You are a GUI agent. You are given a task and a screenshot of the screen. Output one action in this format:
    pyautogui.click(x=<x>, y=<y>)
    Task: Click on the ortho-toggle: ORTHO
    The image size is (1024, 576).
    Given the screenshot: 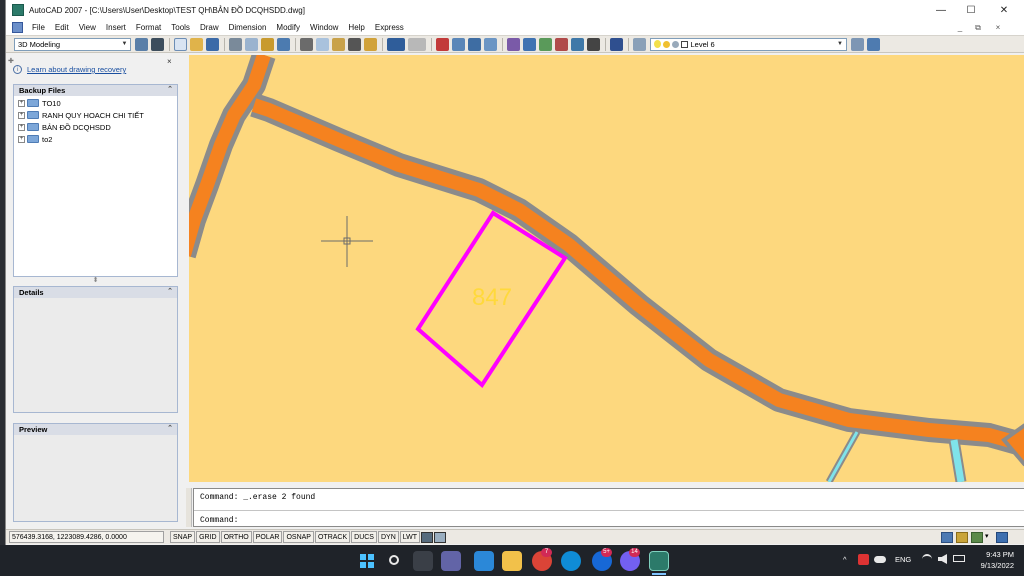 What is the action you would take?
    pyautogui.click(x=236, y=537)
    